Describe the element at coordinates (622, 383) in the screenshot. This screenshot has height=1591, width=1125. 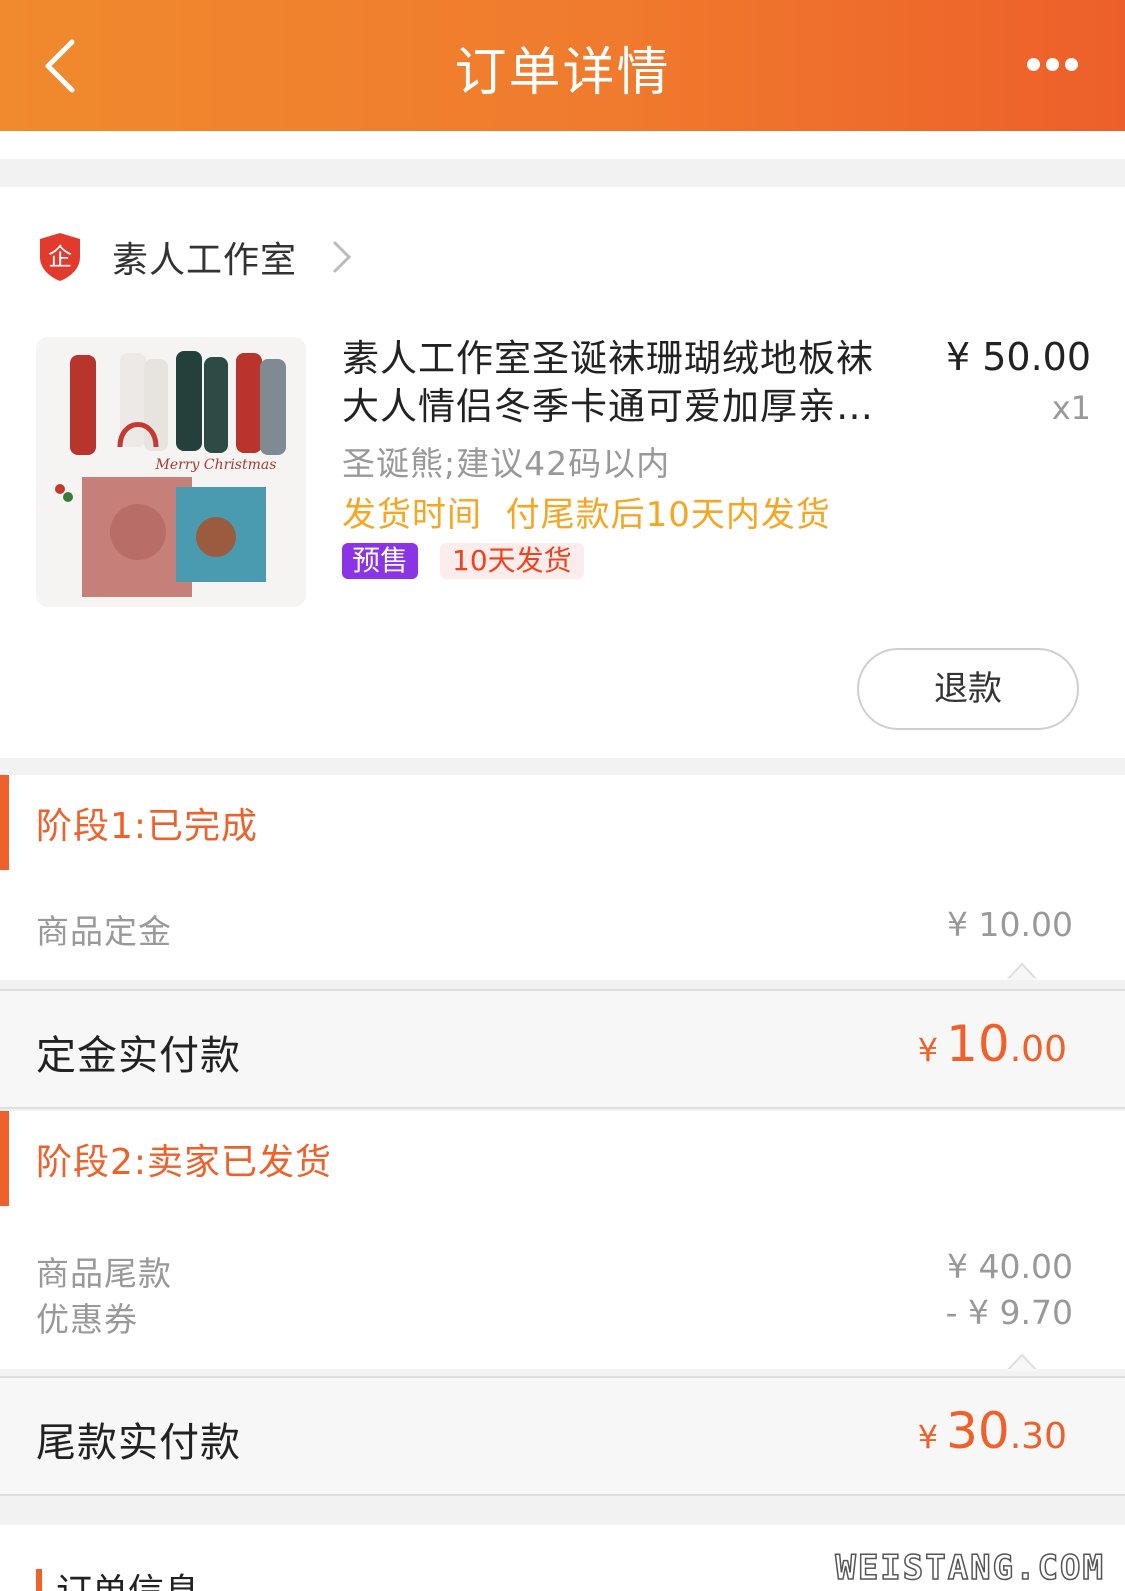
I see `product-title: 素人工作室圣诞袜珊瑚绒地板袜大人情侣冬季卡通可爱加厚亲子袜` at that location.